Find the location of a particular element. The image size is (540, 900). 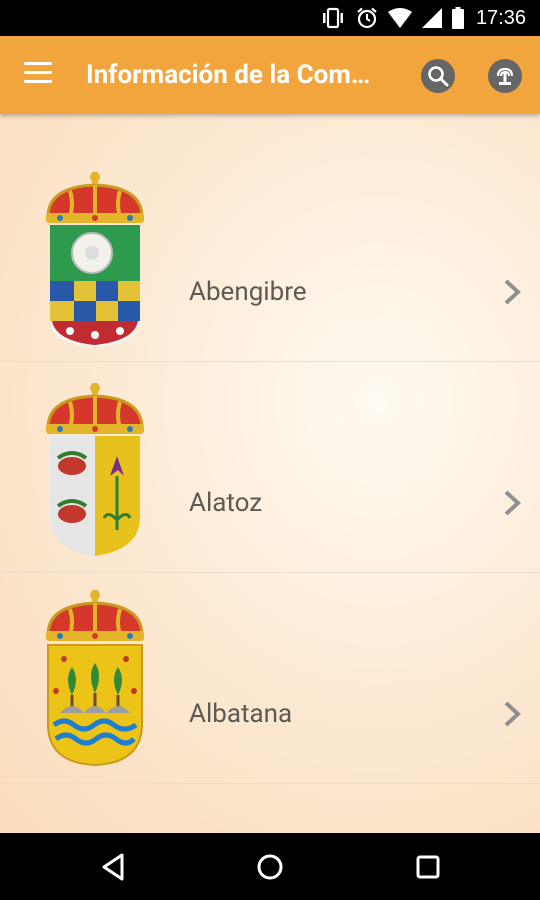

albatana-coat-of-arms-icon is located at coordinates (95, 678).